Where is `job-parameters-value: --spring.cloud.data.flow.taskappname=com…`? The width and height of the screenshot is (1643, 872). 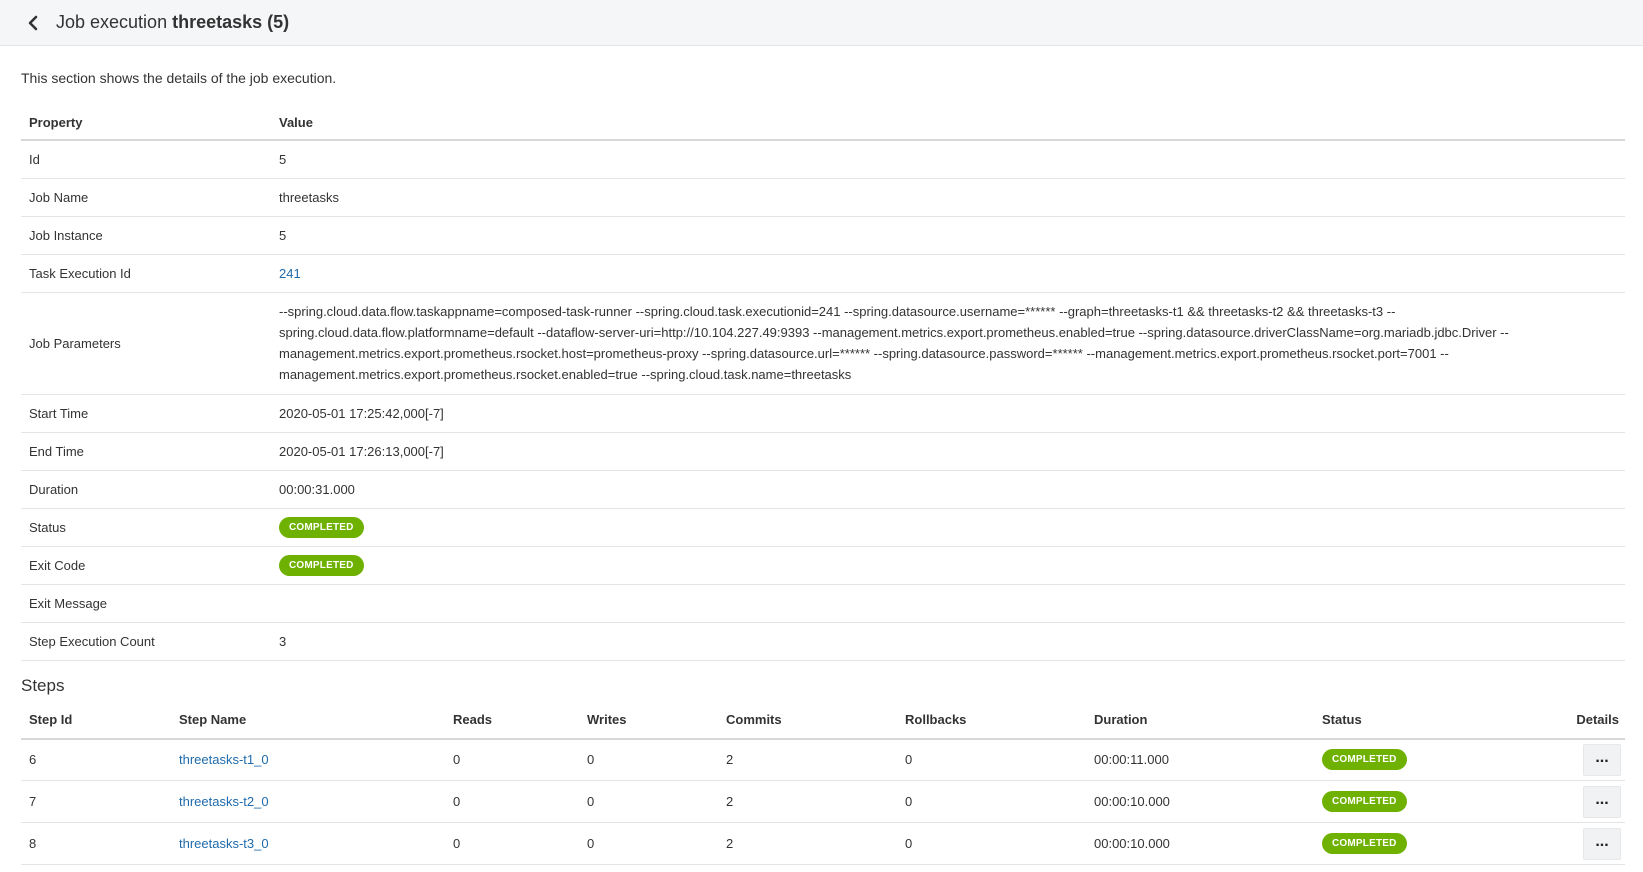 job-parameters-value: --spring.cloud.data.flow.taskappname=com… is located at coordinates (948, 343).